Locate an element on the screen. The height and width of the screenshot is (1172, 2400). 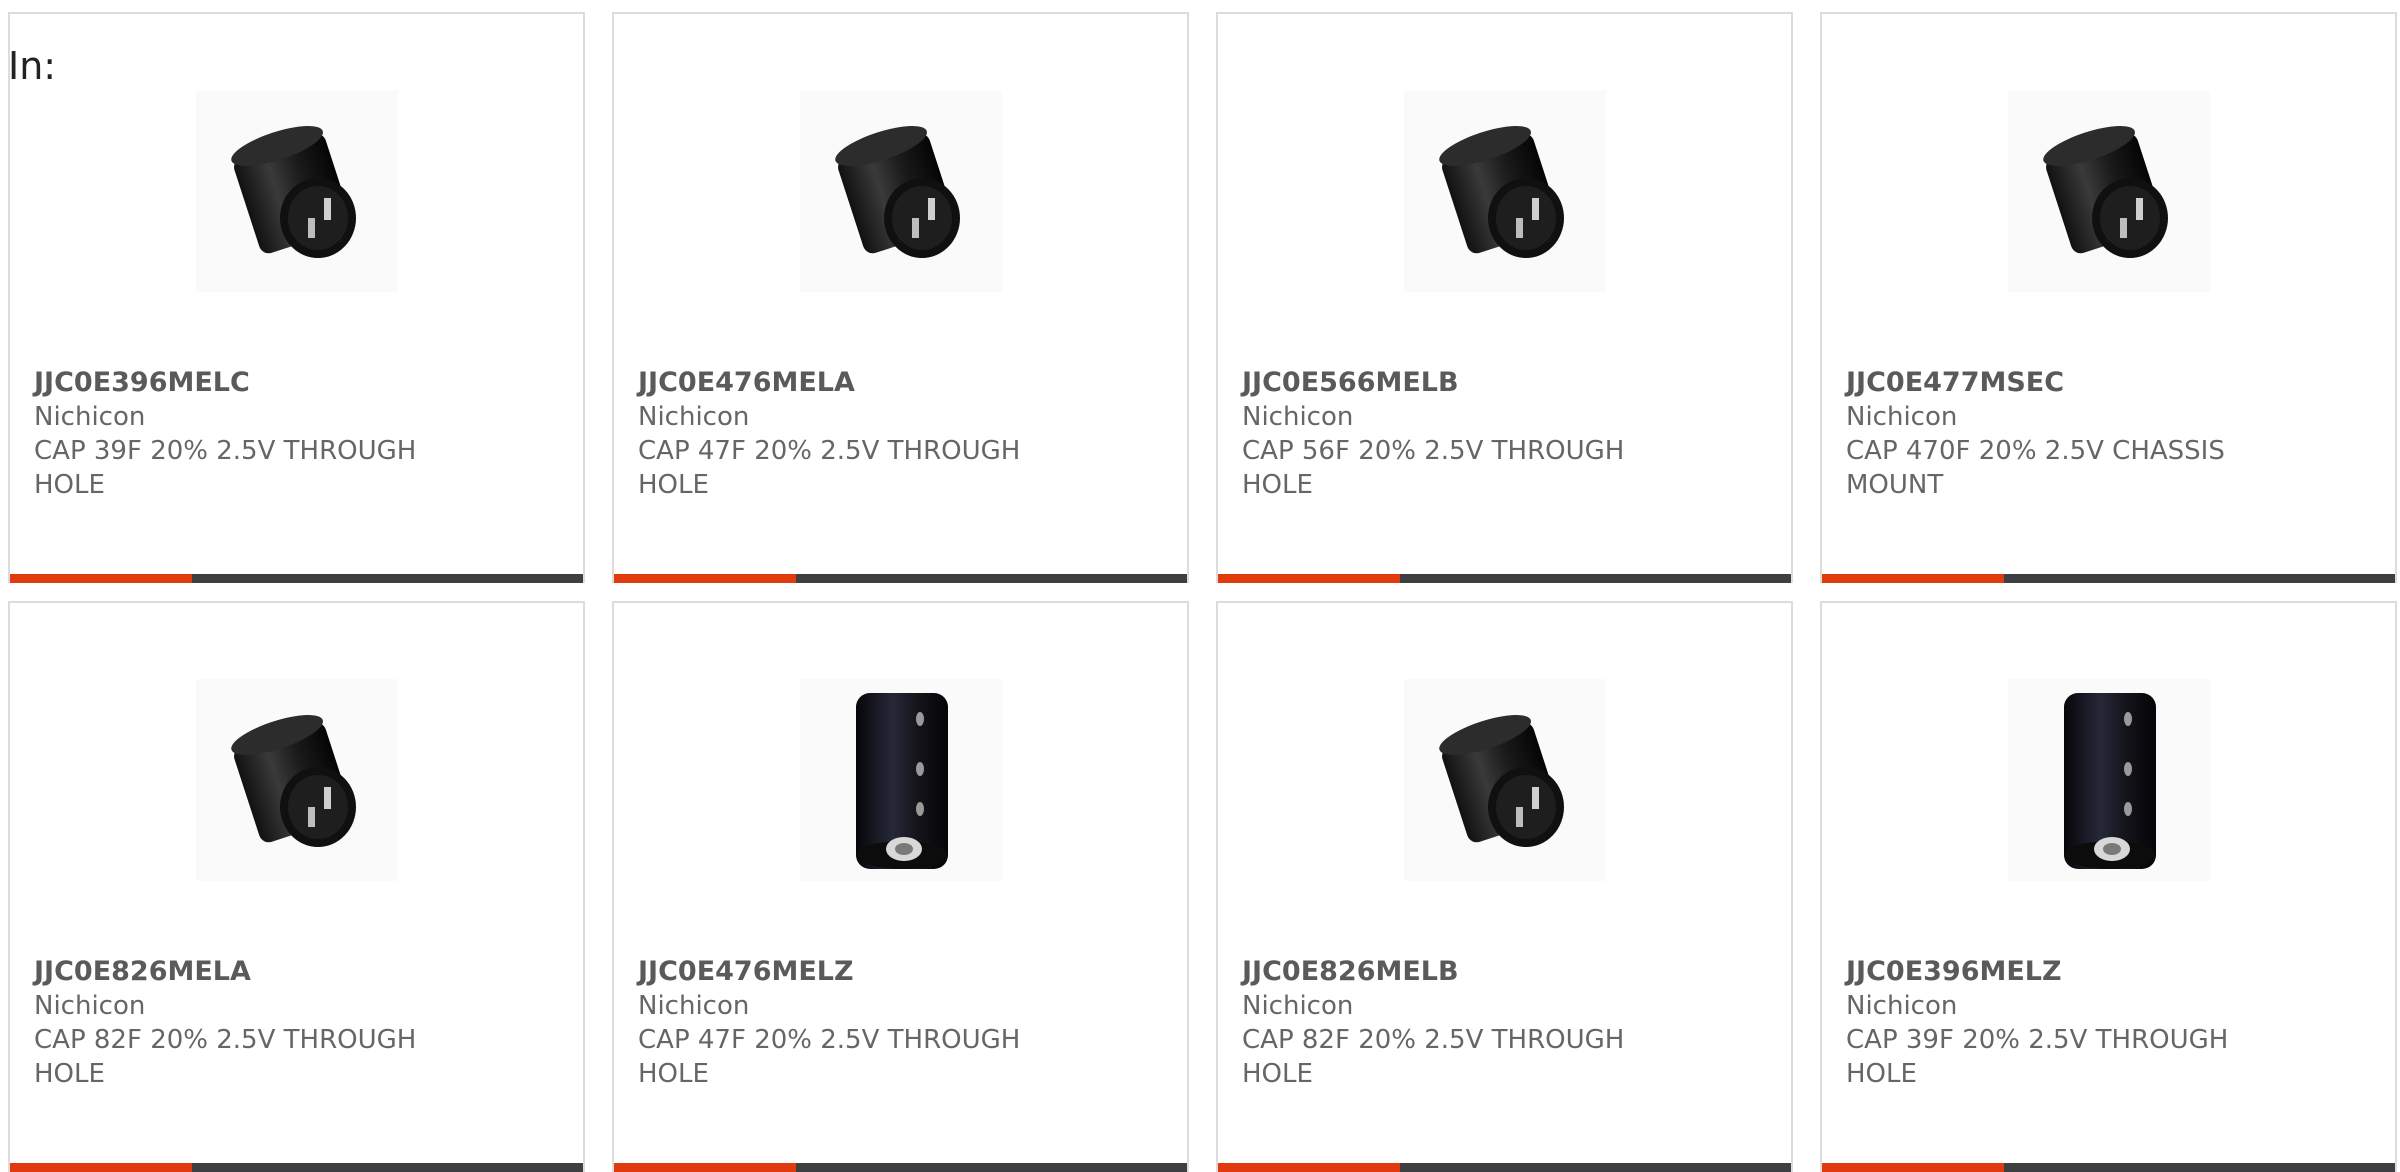
part-number: JJC0E476MELA is located at coordinates (848, 383).